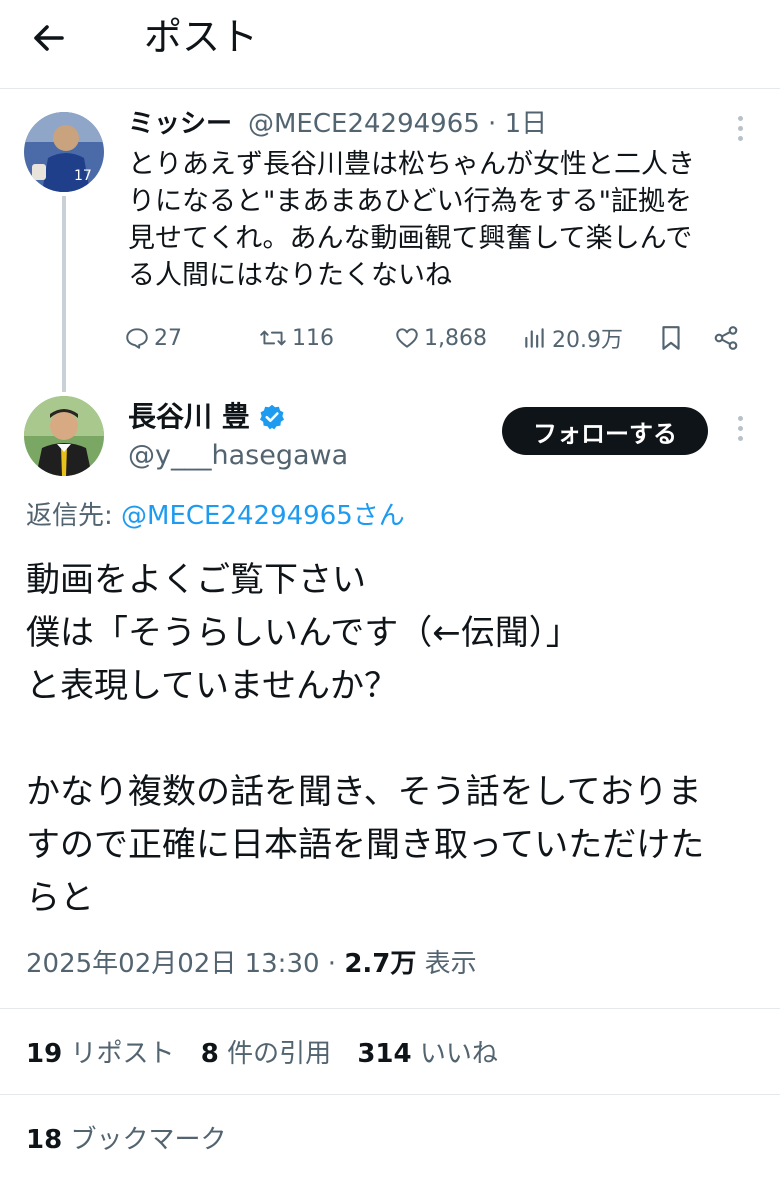  I want to click on views-button: 20.9万, so click(572, 338).